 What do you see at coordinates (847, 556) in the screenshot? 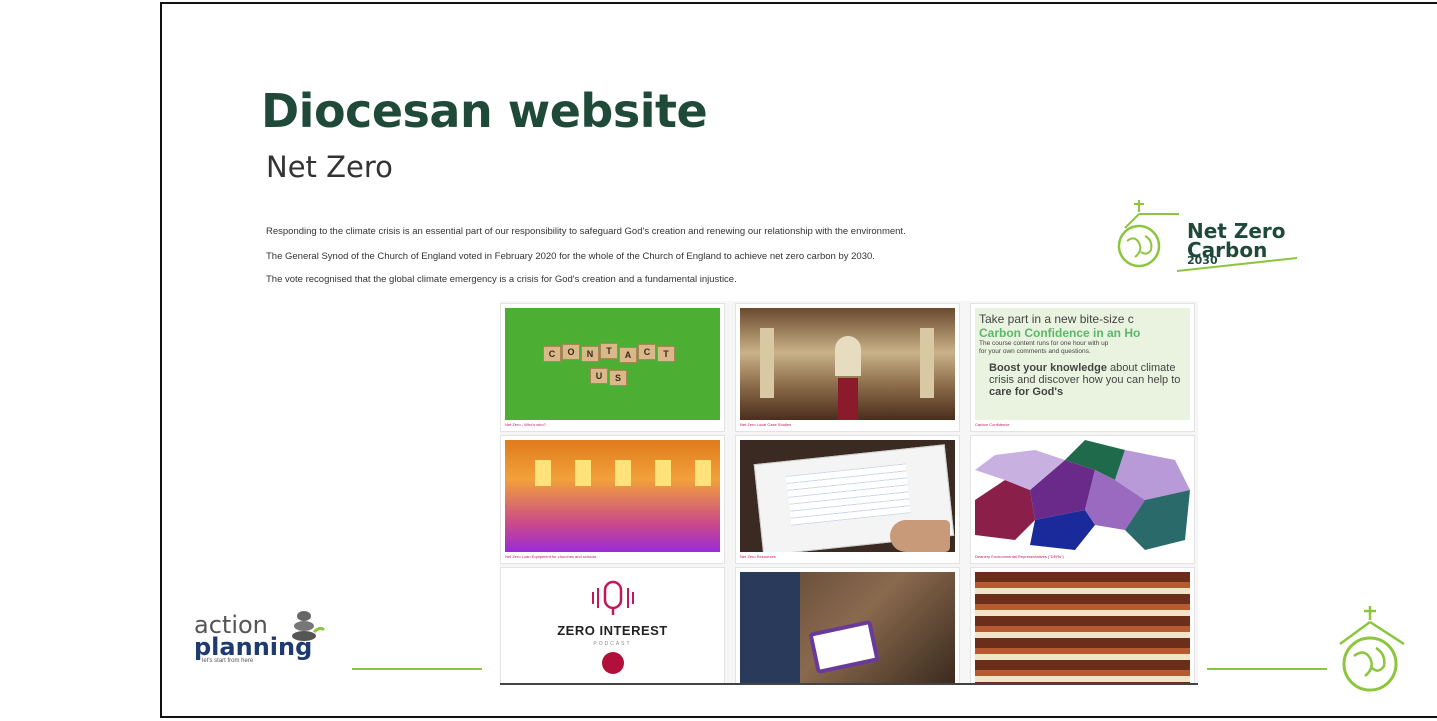
I see `tile-caption-link: Net Zero Resources` at bounding box center [847, 556].